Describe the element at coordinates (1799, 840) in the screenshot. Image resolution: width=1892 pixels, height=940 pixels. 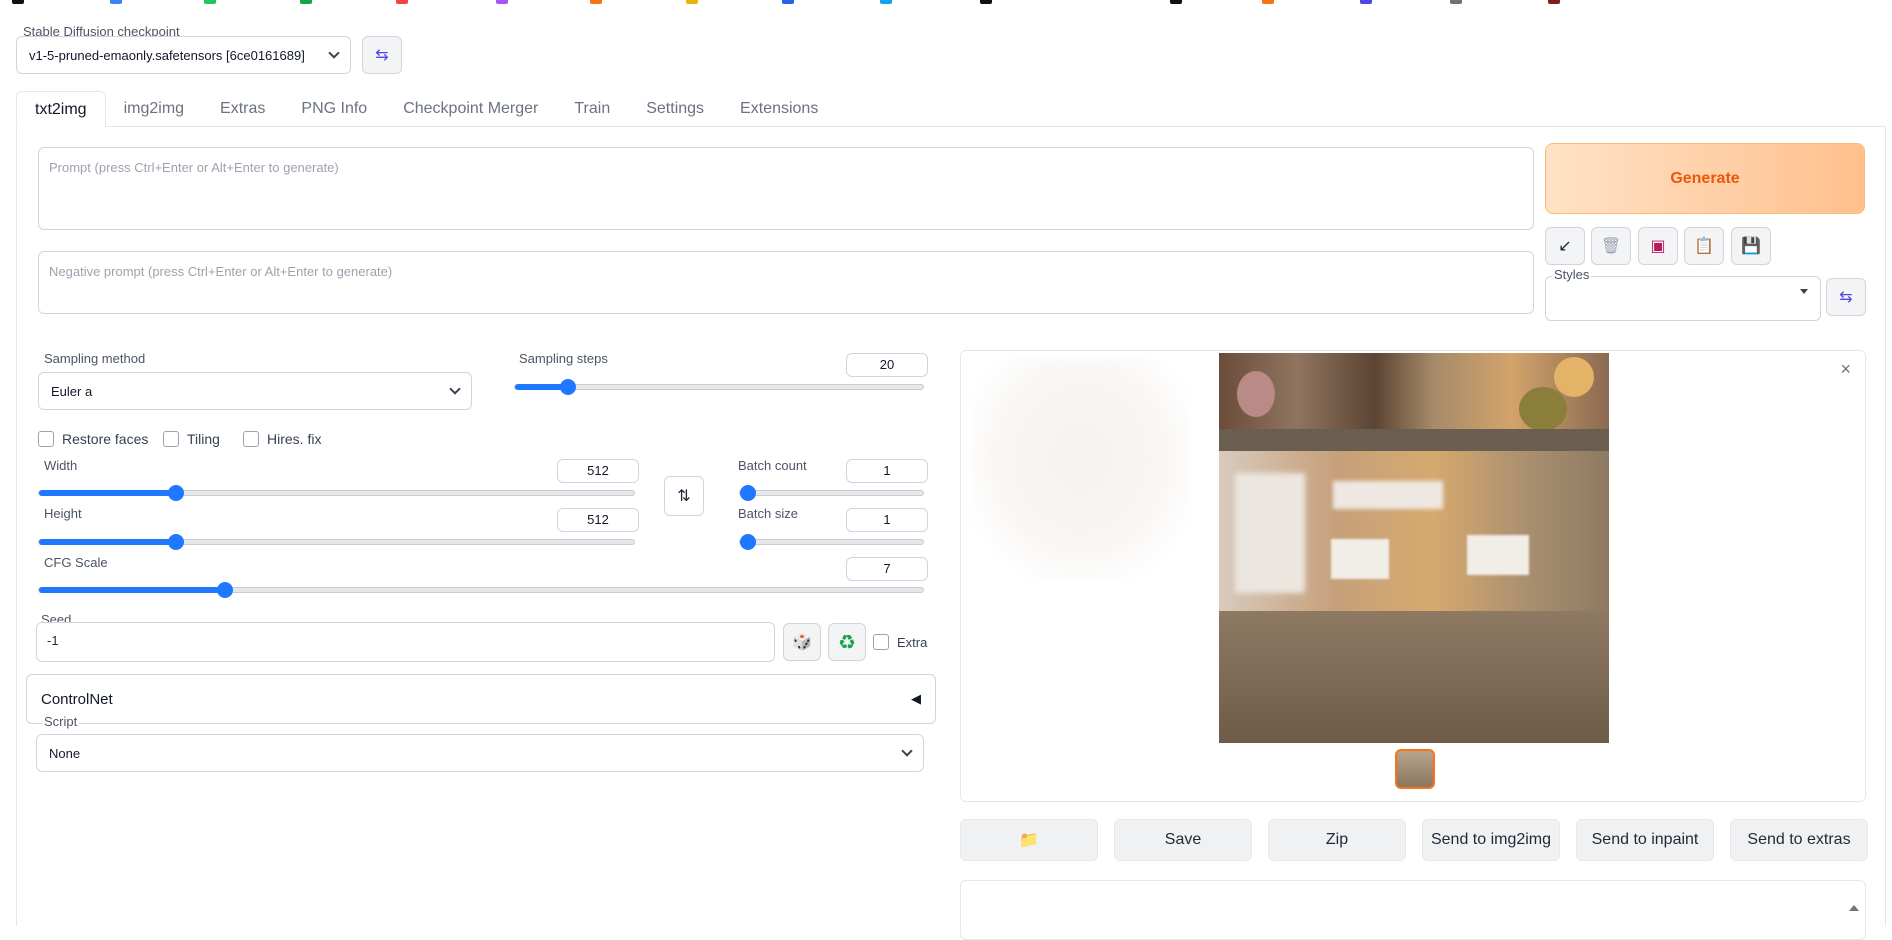
I see `send-to-extras-button: Send to extras` at that location.